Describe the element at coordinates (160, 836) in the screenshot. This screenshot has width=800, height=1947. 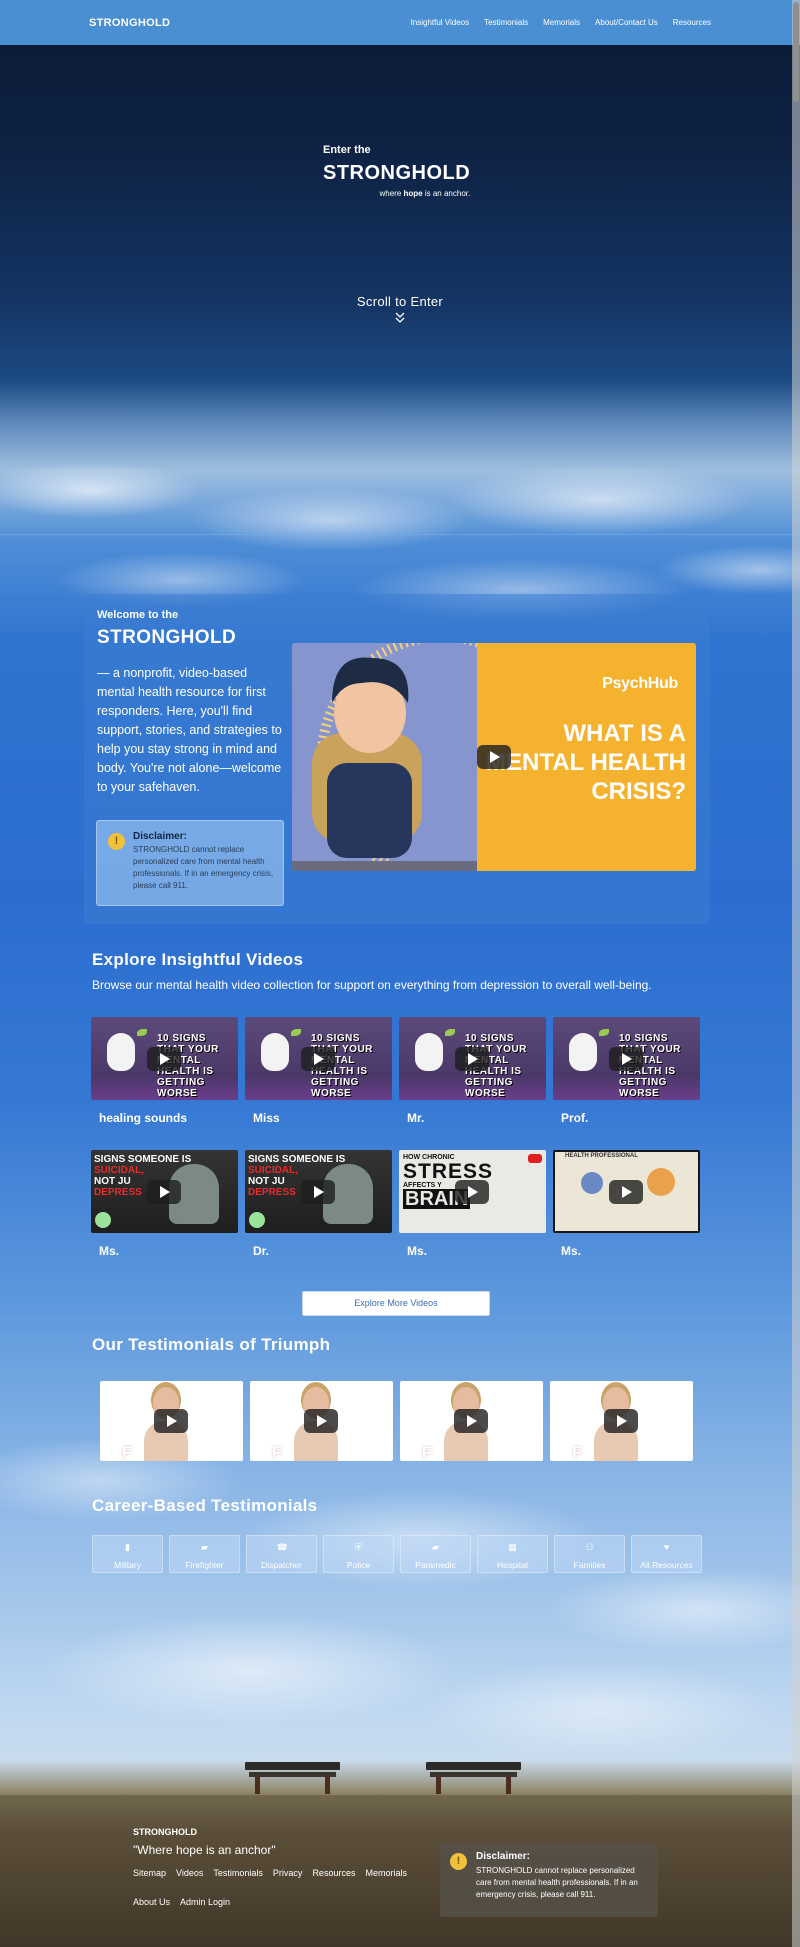
I see `disclaimer-title: Disclaimer:` at that location.